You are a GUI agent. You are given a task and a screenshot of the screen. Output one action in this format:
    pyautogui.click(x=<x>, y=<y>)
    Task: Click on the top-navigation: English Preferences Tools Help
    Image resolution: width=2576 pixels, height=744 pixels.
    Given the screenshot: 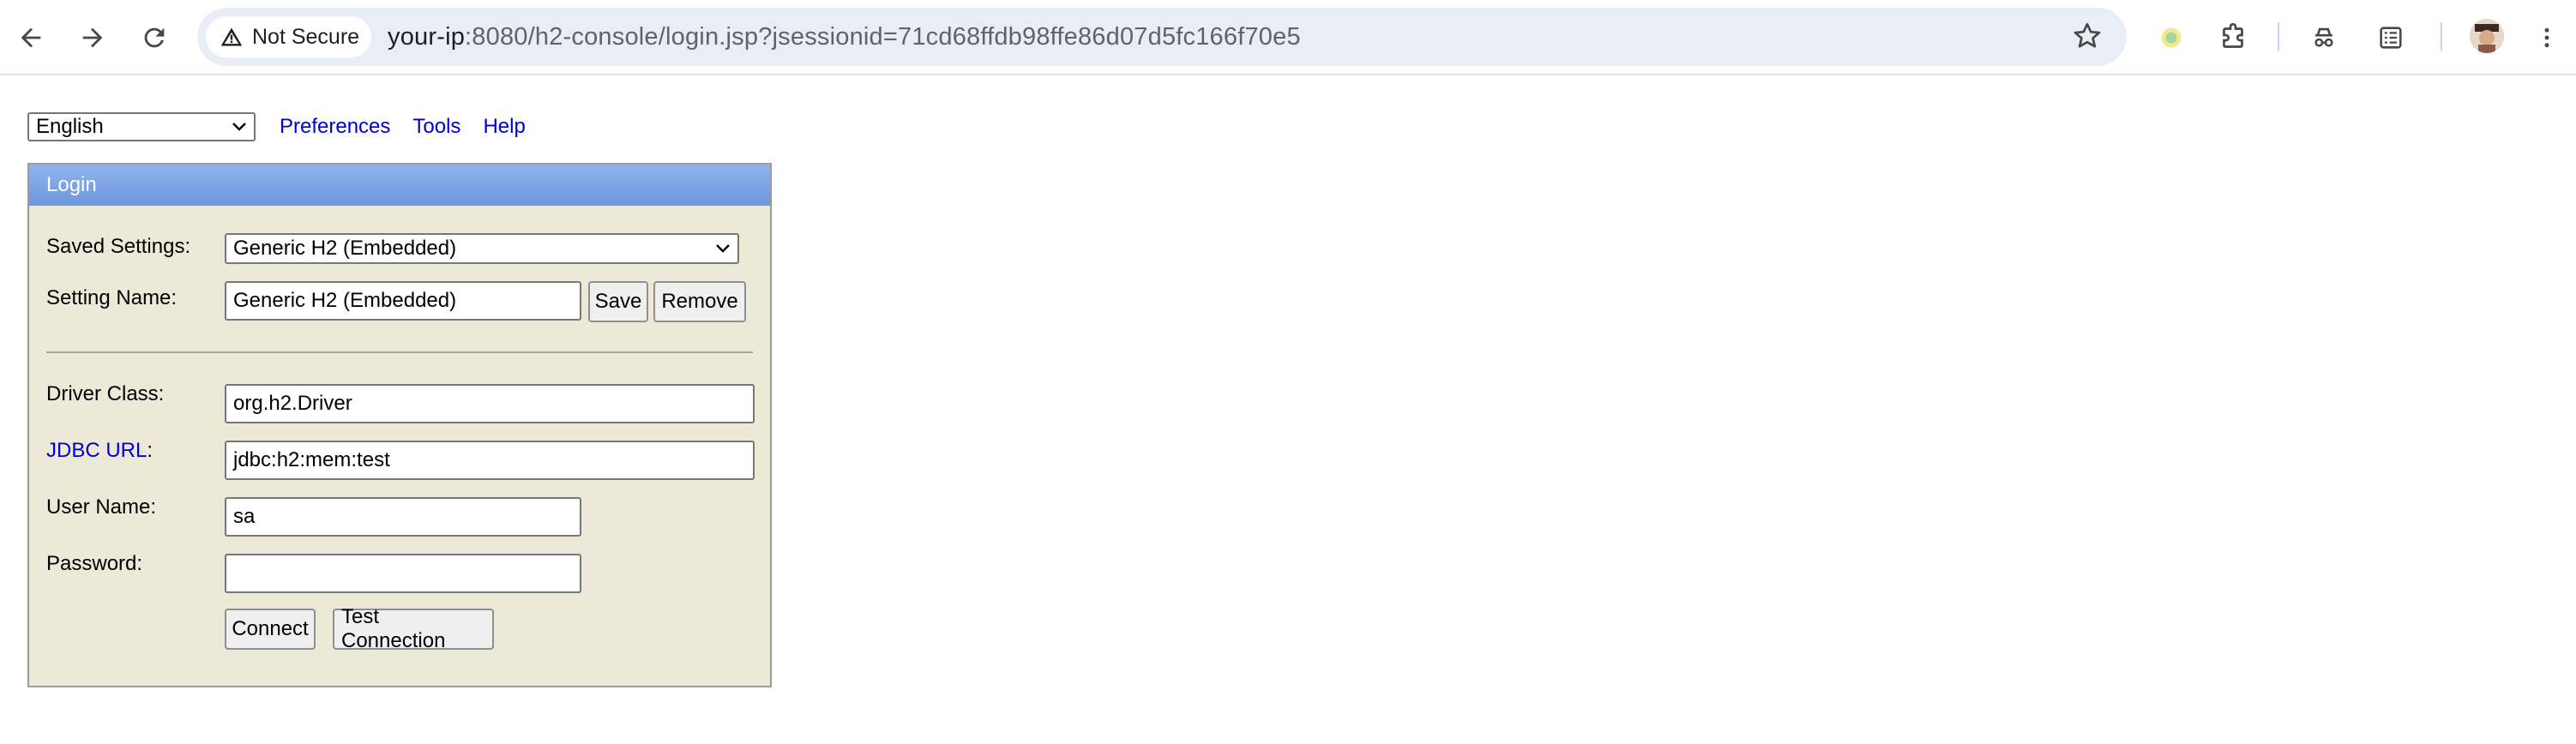 What is the action you would take?
    pyautogui.click(x=276, y=127)
    